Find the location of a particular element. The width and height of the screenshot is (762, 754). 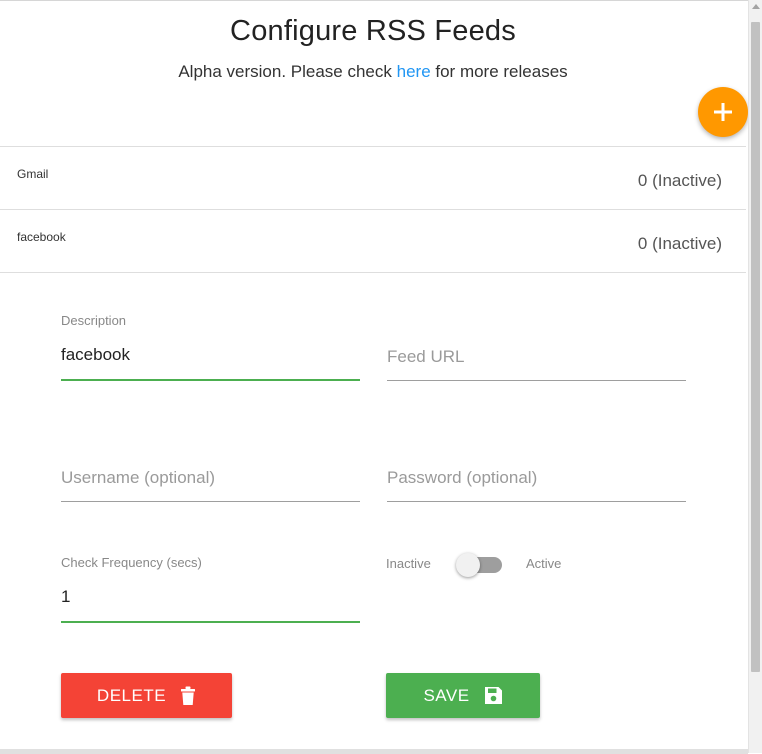

check-frequency-input: 1 is located at coordinates (65, 597).